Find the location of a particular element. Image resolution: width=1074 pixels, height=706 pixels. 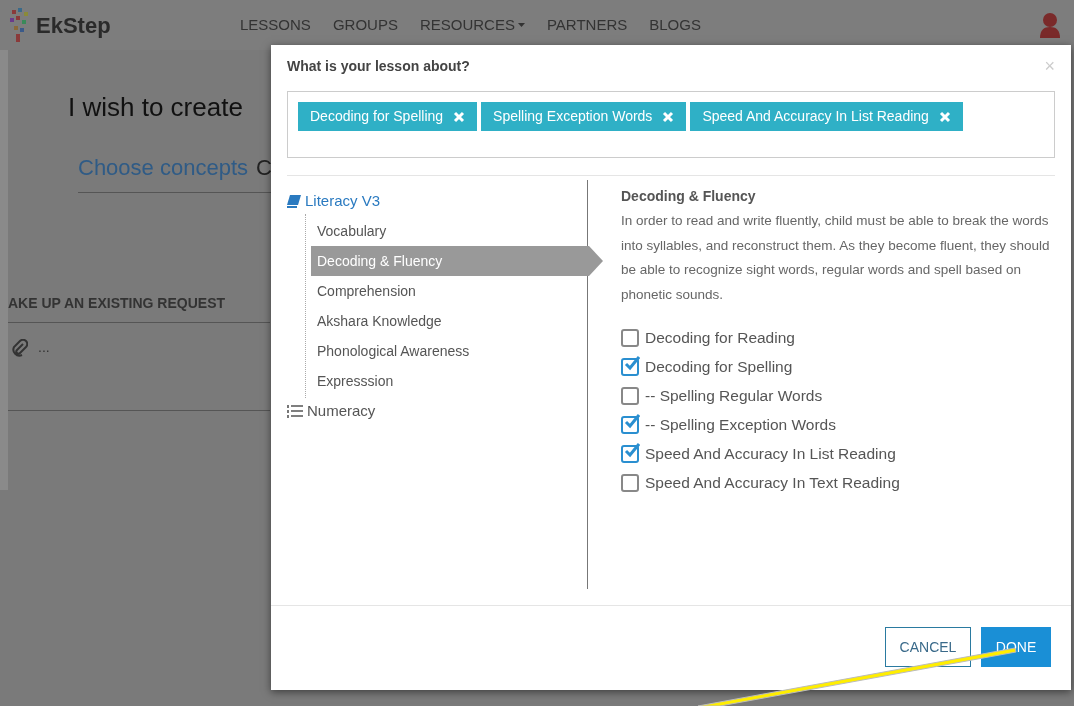

tree-item: Comprehension is located at coordinates (457, 291).